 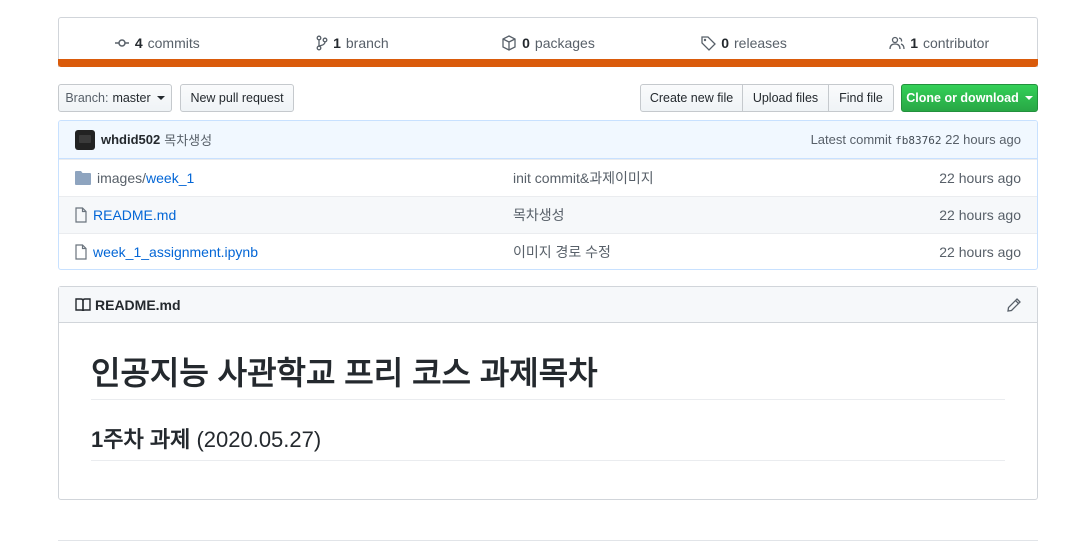 I want to click on packages-count: 0, so click(x=526, y=42).